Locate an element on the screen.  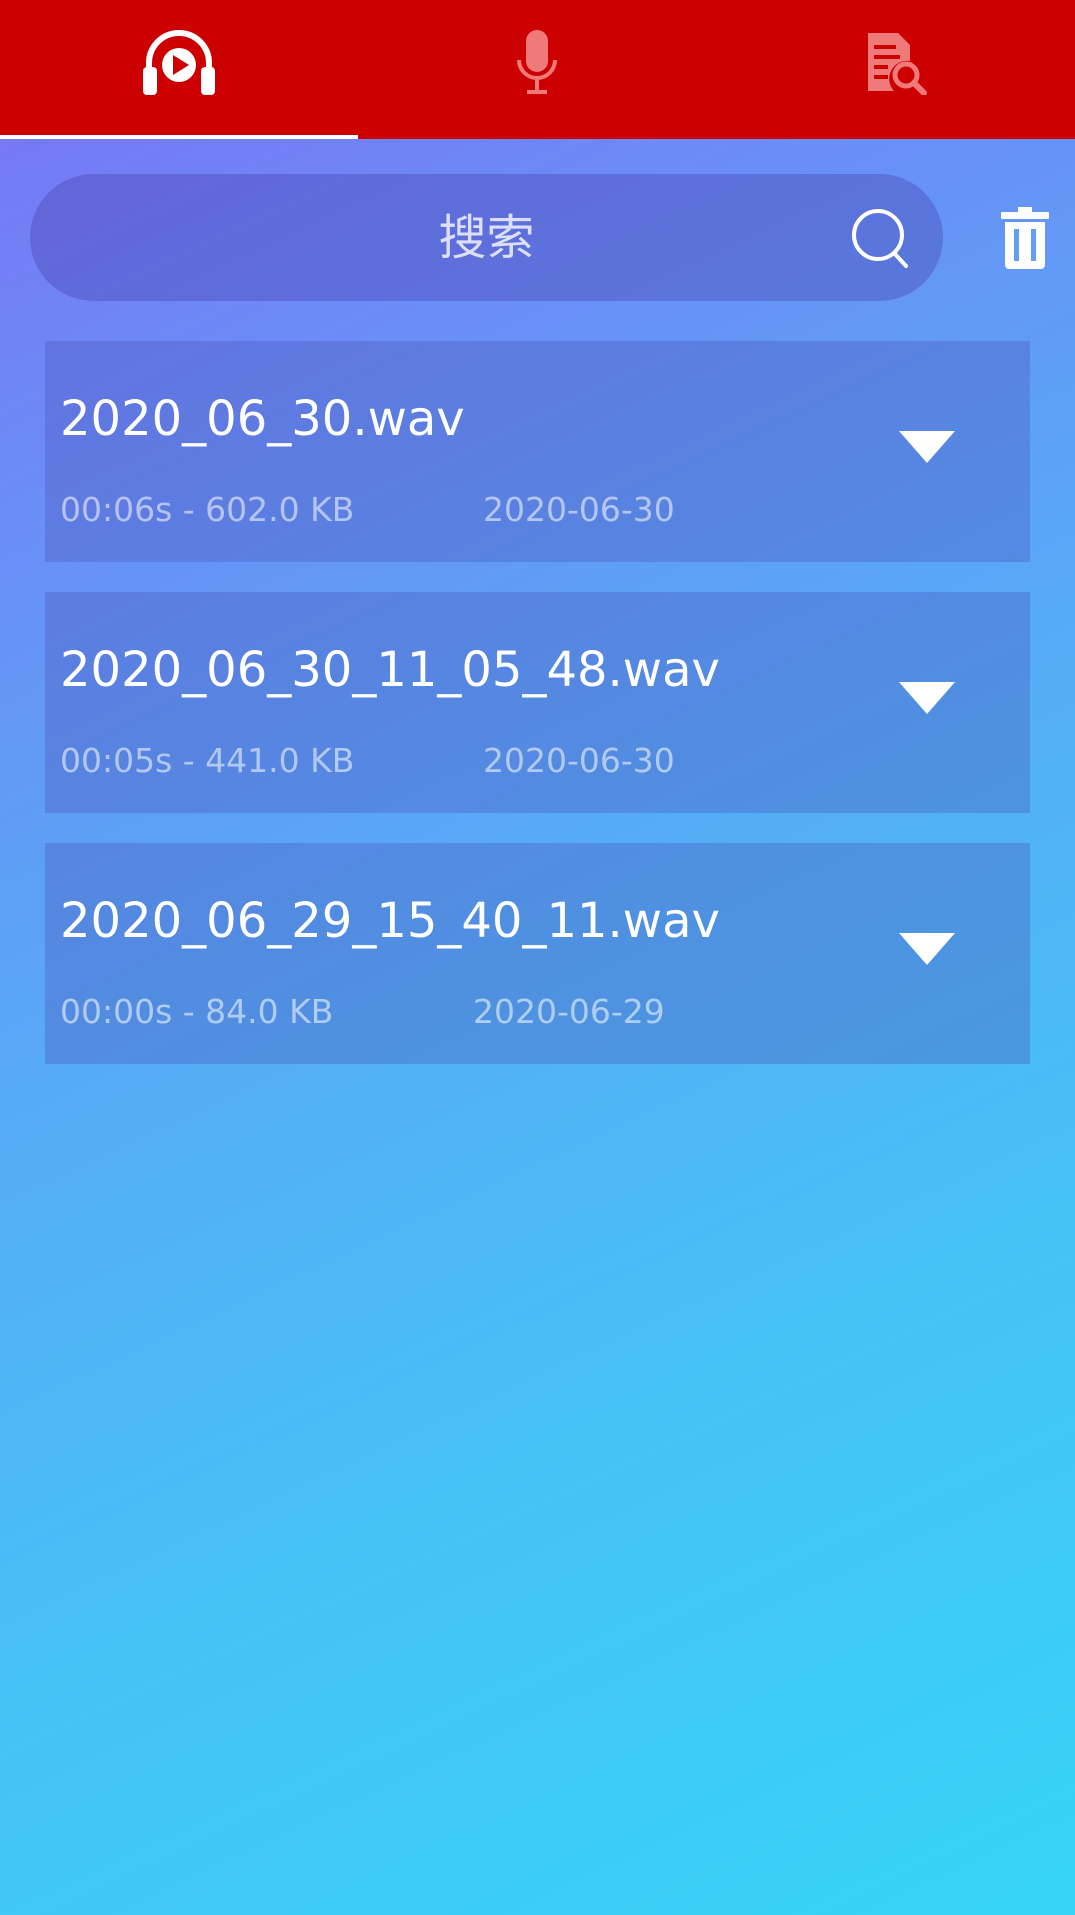
tab-bar is located at coordinates (537, 69).